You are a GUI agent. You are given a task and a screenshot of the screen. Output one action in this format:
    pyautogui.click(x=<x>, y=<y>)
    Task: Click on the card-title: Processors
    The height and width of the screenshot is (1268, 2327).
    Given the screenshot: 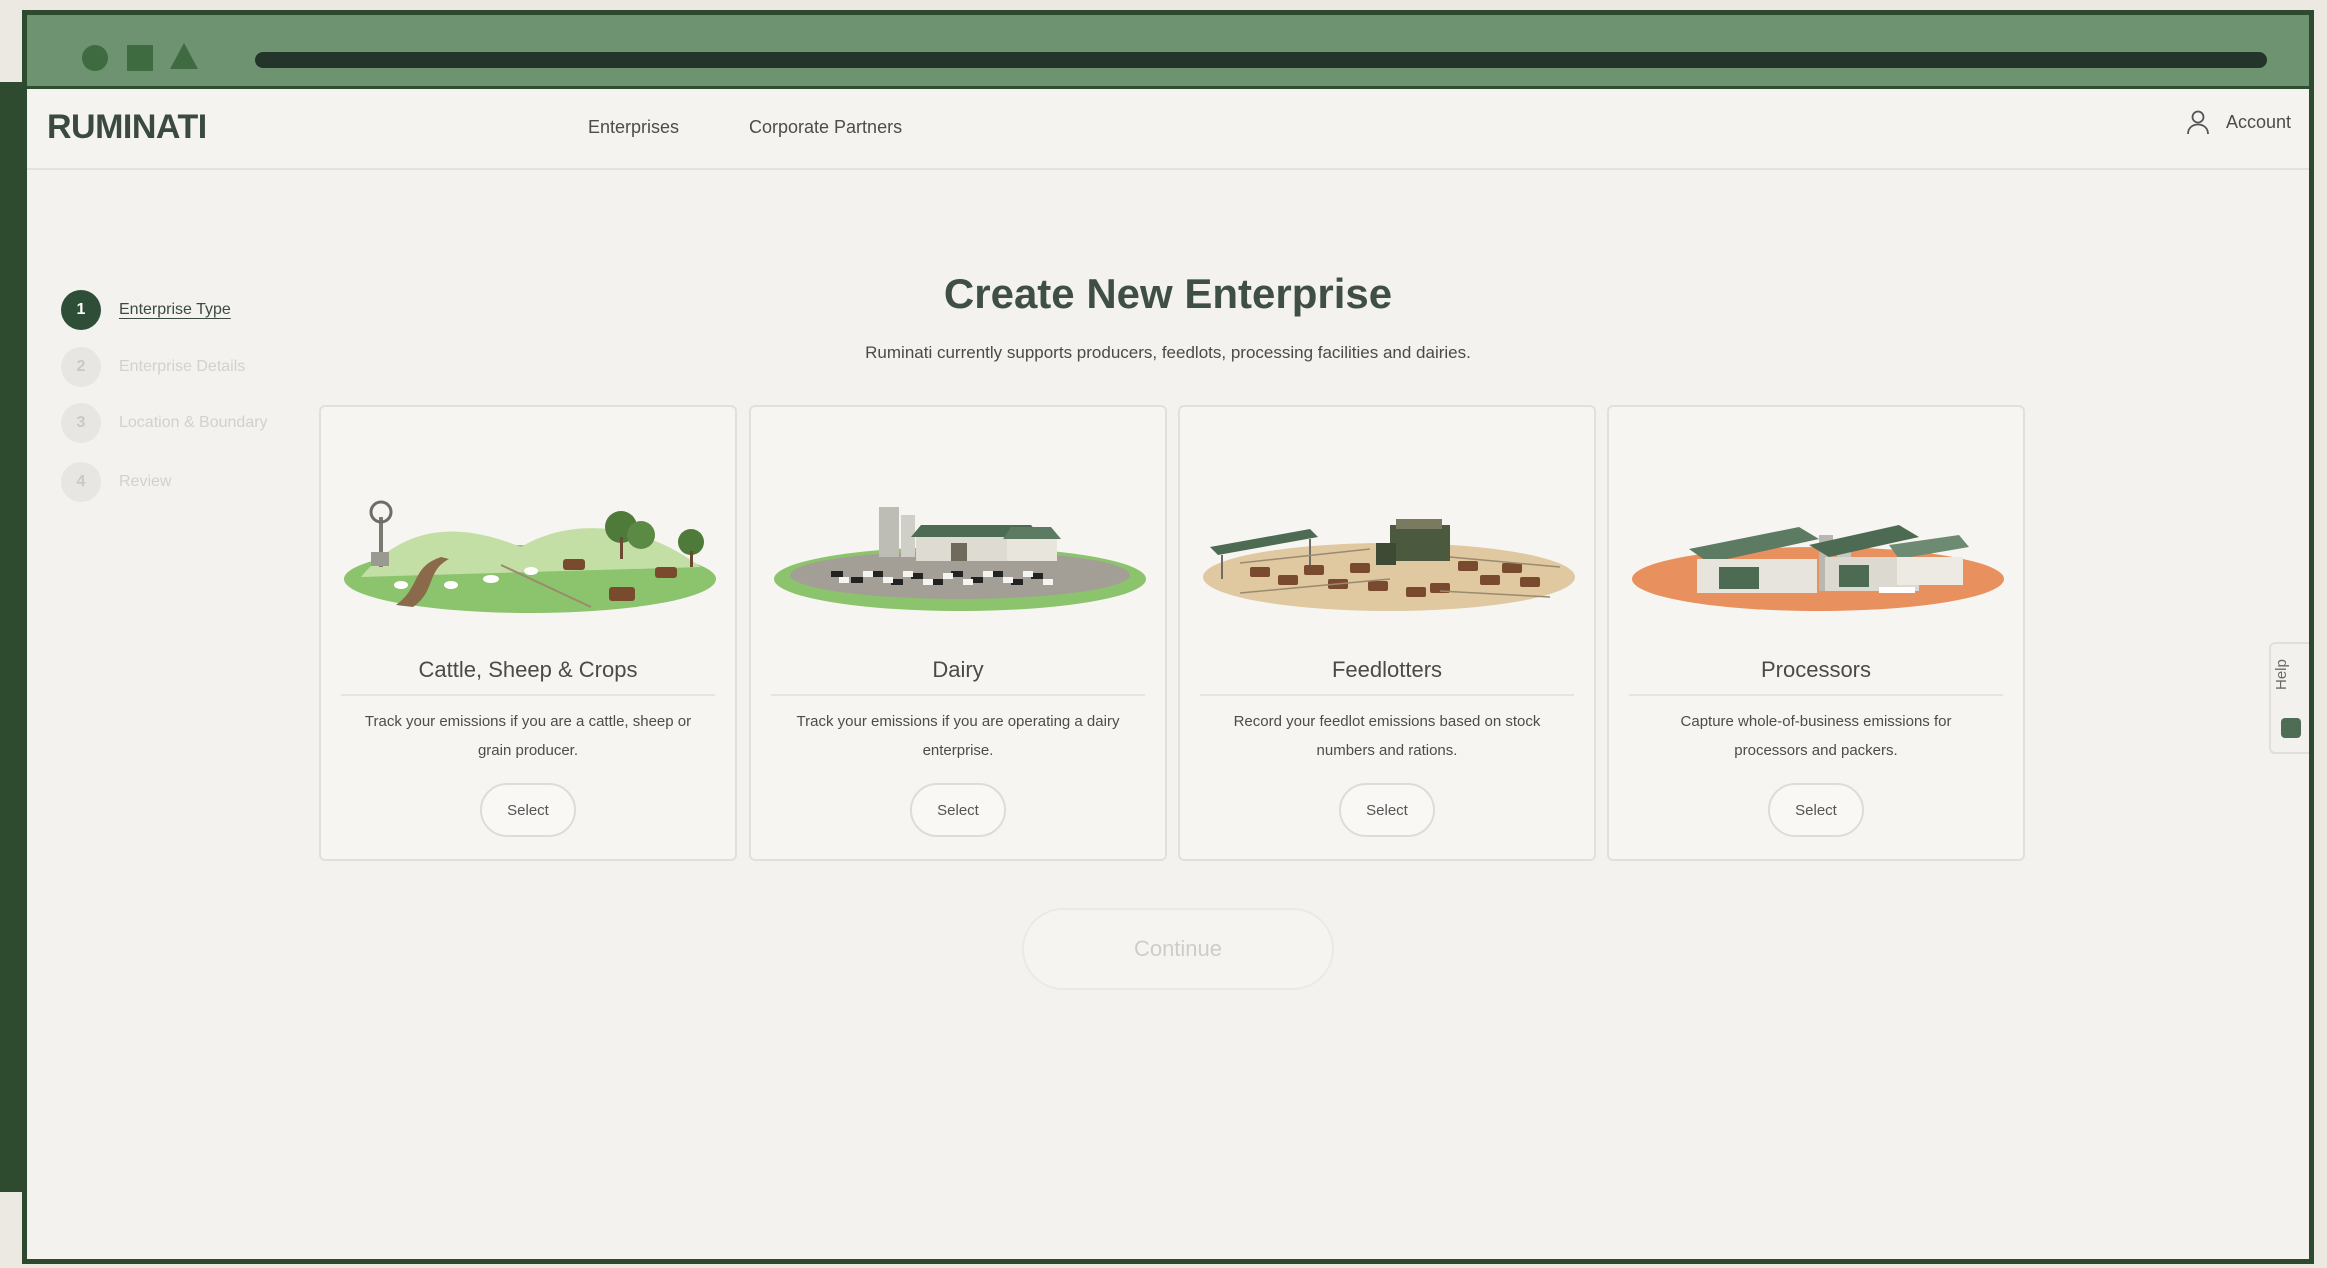 What is the action you would take?
    pyautogui.click(x=1816, y=669)
    